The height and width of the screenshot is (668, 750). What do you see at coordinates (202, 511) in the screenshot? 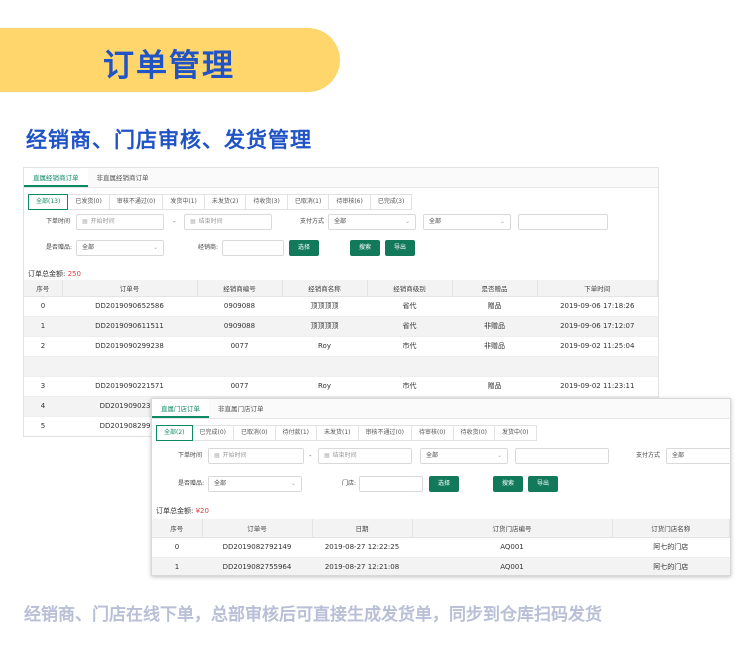
I see `order-total-amount: ¥20` at bounding box center [202, 511].